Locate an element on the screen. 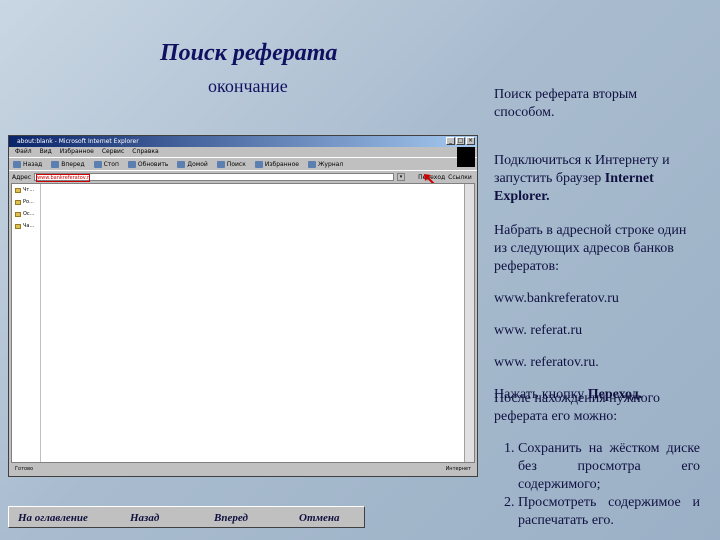 The image size is (720, 540). back-button: Назад is located at coordinates (144, 518).